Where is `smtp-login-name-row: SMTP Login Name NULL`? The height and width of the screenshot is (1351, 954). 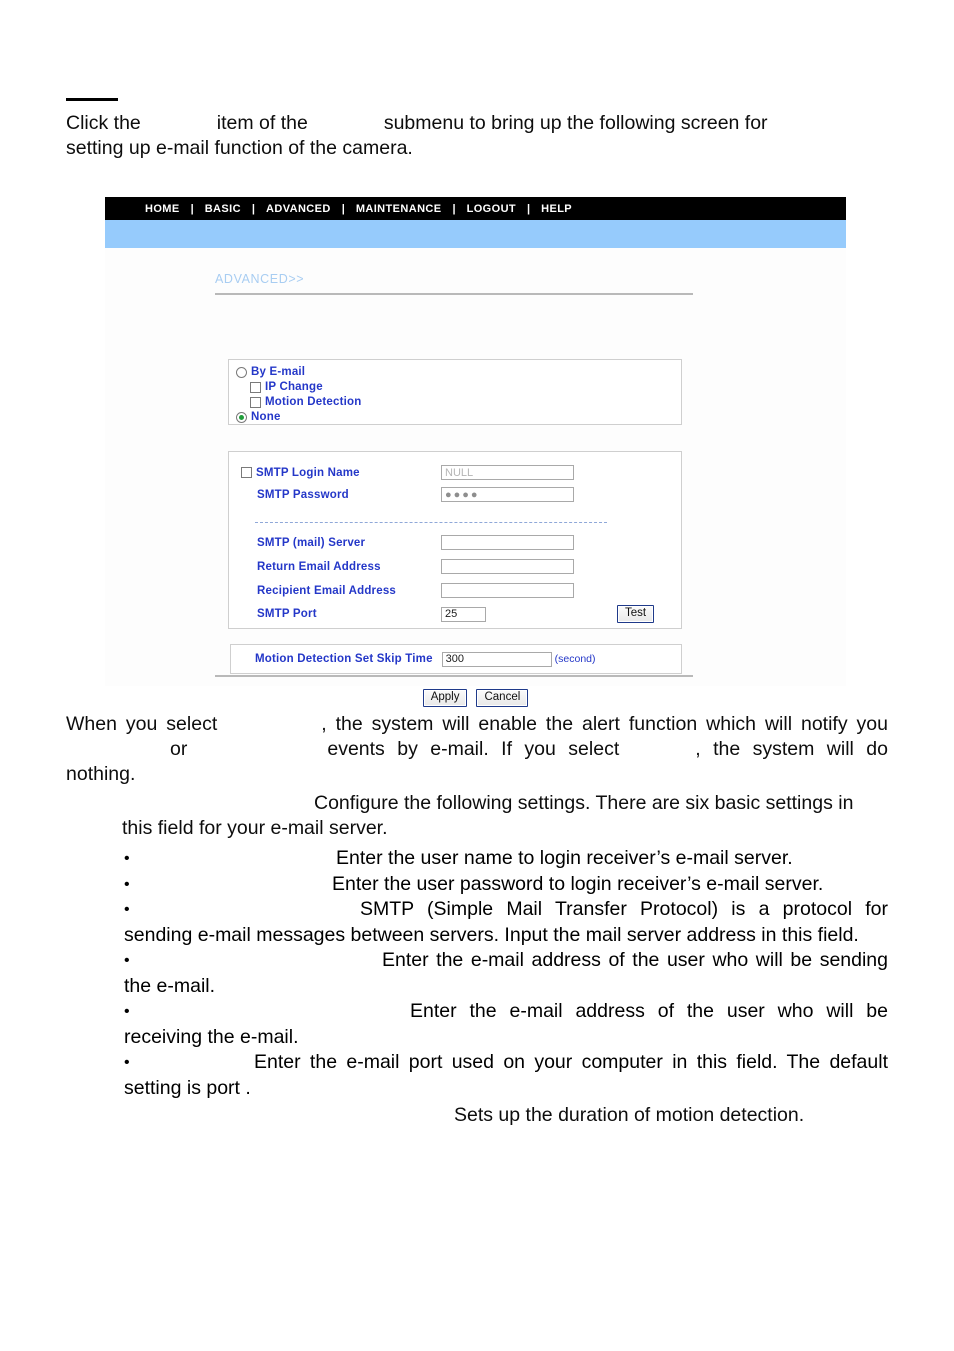
smtp-login-name-row: SMTP Login Name NULL is located at coordinates (407, 472).